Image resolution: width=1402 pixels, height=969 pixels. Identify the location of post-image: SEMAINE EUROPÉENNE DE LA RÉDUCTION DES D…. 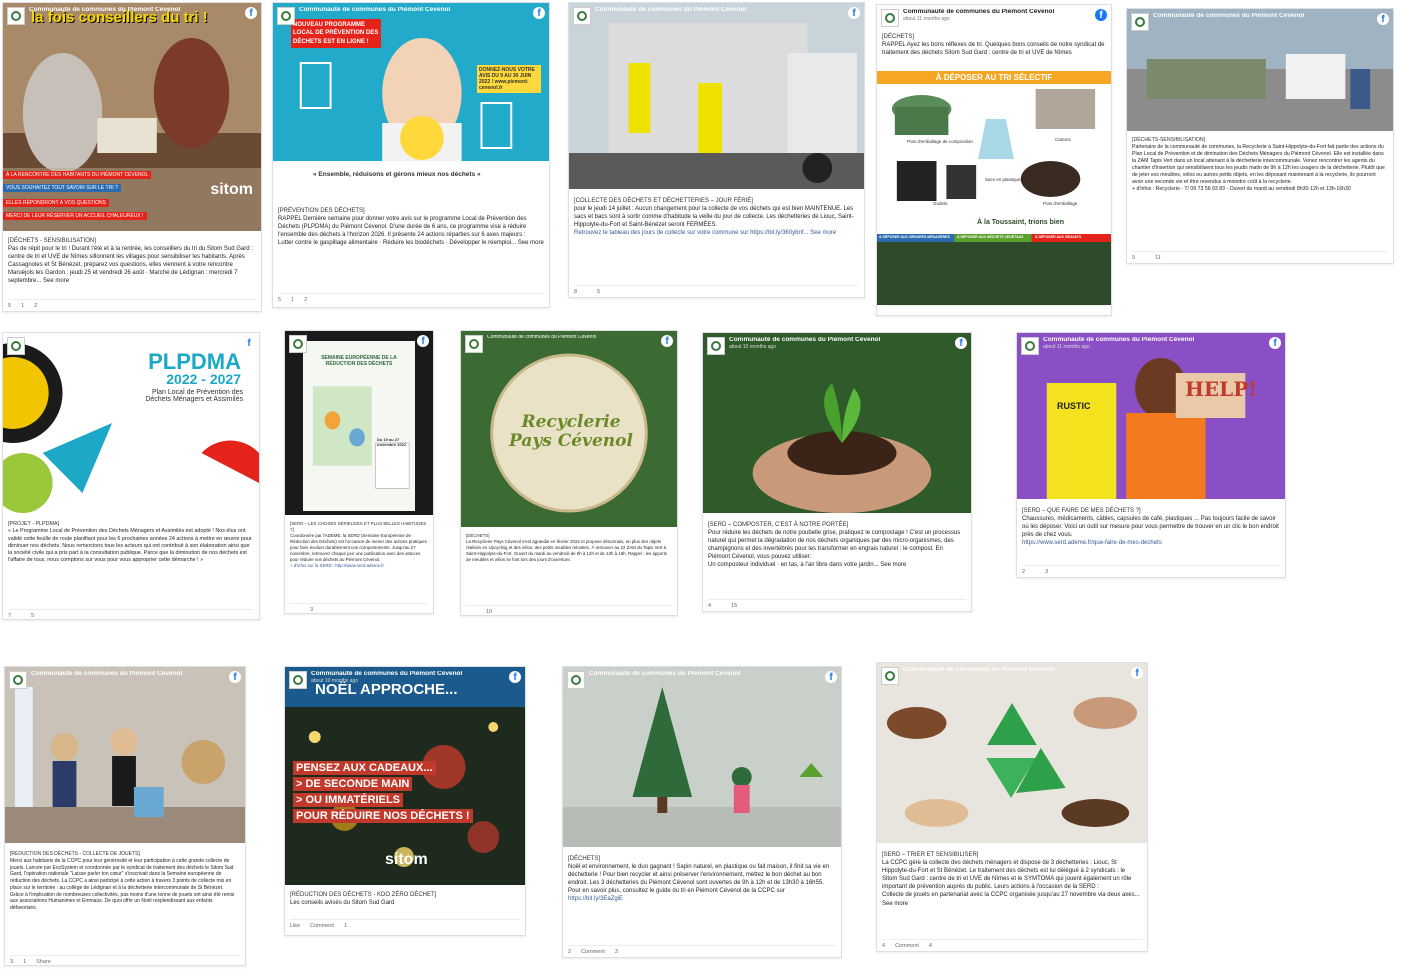
(359, 423).